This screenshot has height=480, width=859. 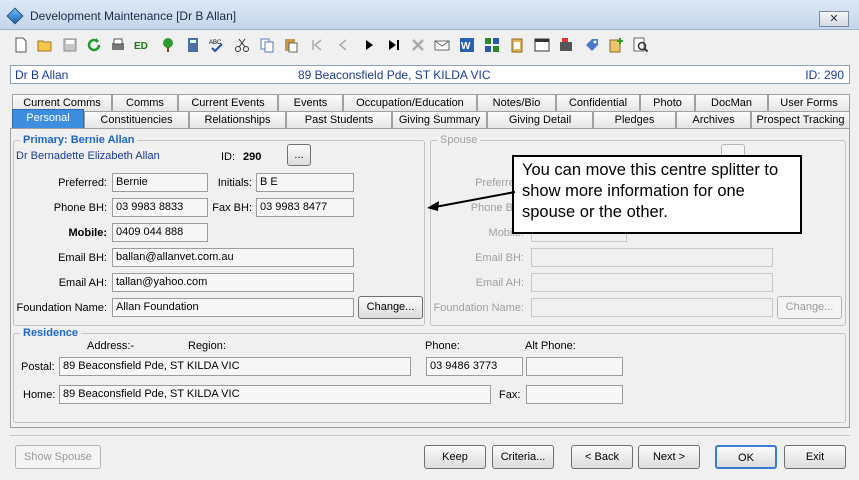 What do you see at coordinates (235, 366) in the screenshot?
I see `postal-field: 89 Beaconsfield Pde, ST KILDA VIC` at bounding box center [235, 366].